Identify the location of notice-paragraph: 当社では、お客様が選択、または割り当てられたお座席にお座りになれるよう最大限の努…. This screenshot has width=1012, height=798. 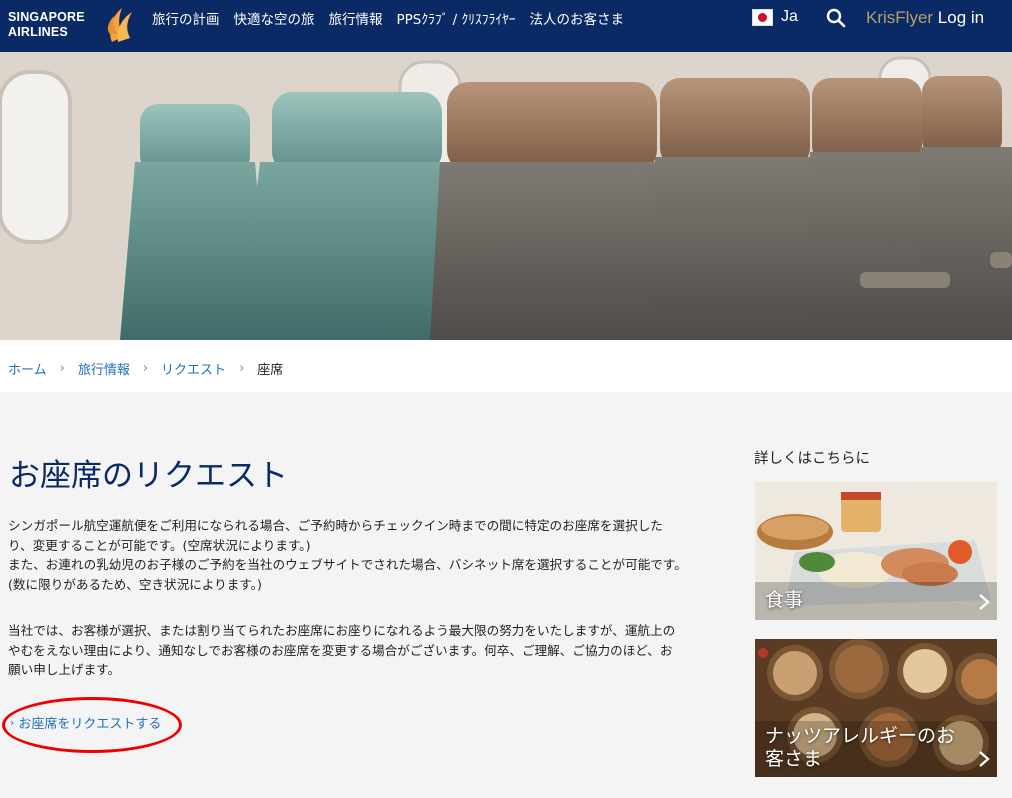
(353, 650).